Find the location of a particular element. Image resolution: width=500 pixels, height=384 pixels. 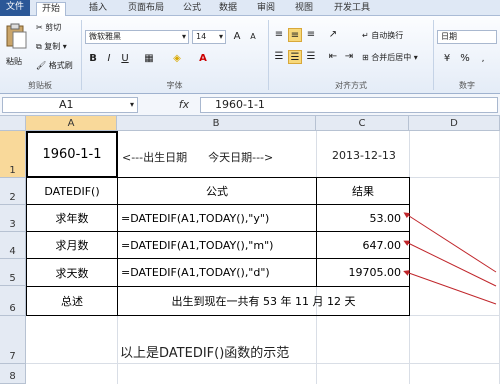

cut-button: ✂ 剪切 is located at coordinates (48, 27).